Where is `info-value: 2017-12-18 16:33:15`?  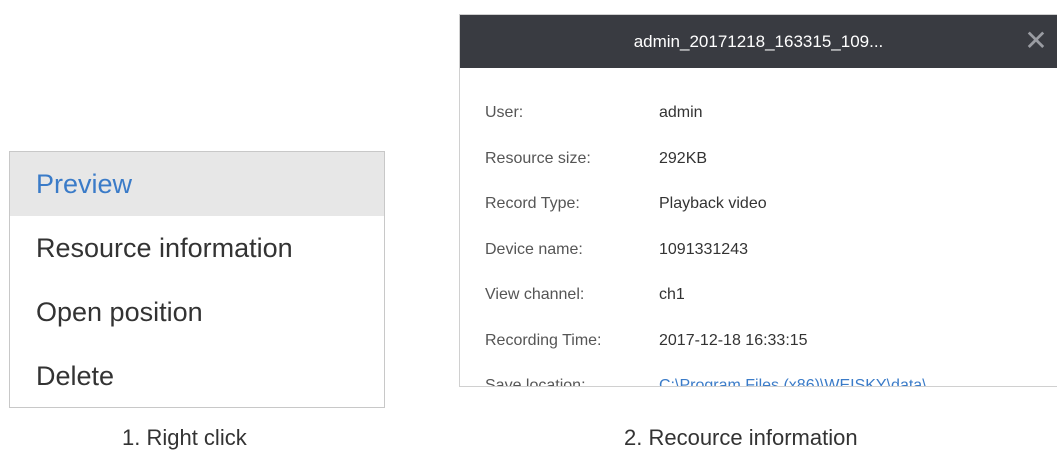
info-value: 2017-12-18 16:33:15 is located at coordinates (733, 340).